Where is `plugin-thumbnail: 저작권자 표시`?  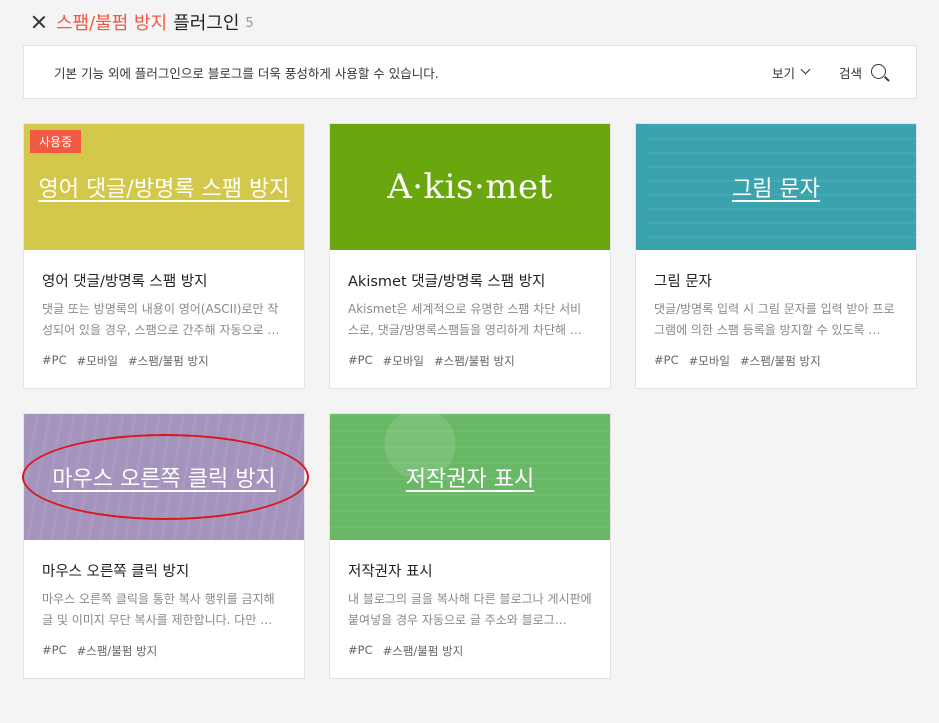 plugin-thumbnail: 저작권자 표시 is located at coordinates (470, 477).